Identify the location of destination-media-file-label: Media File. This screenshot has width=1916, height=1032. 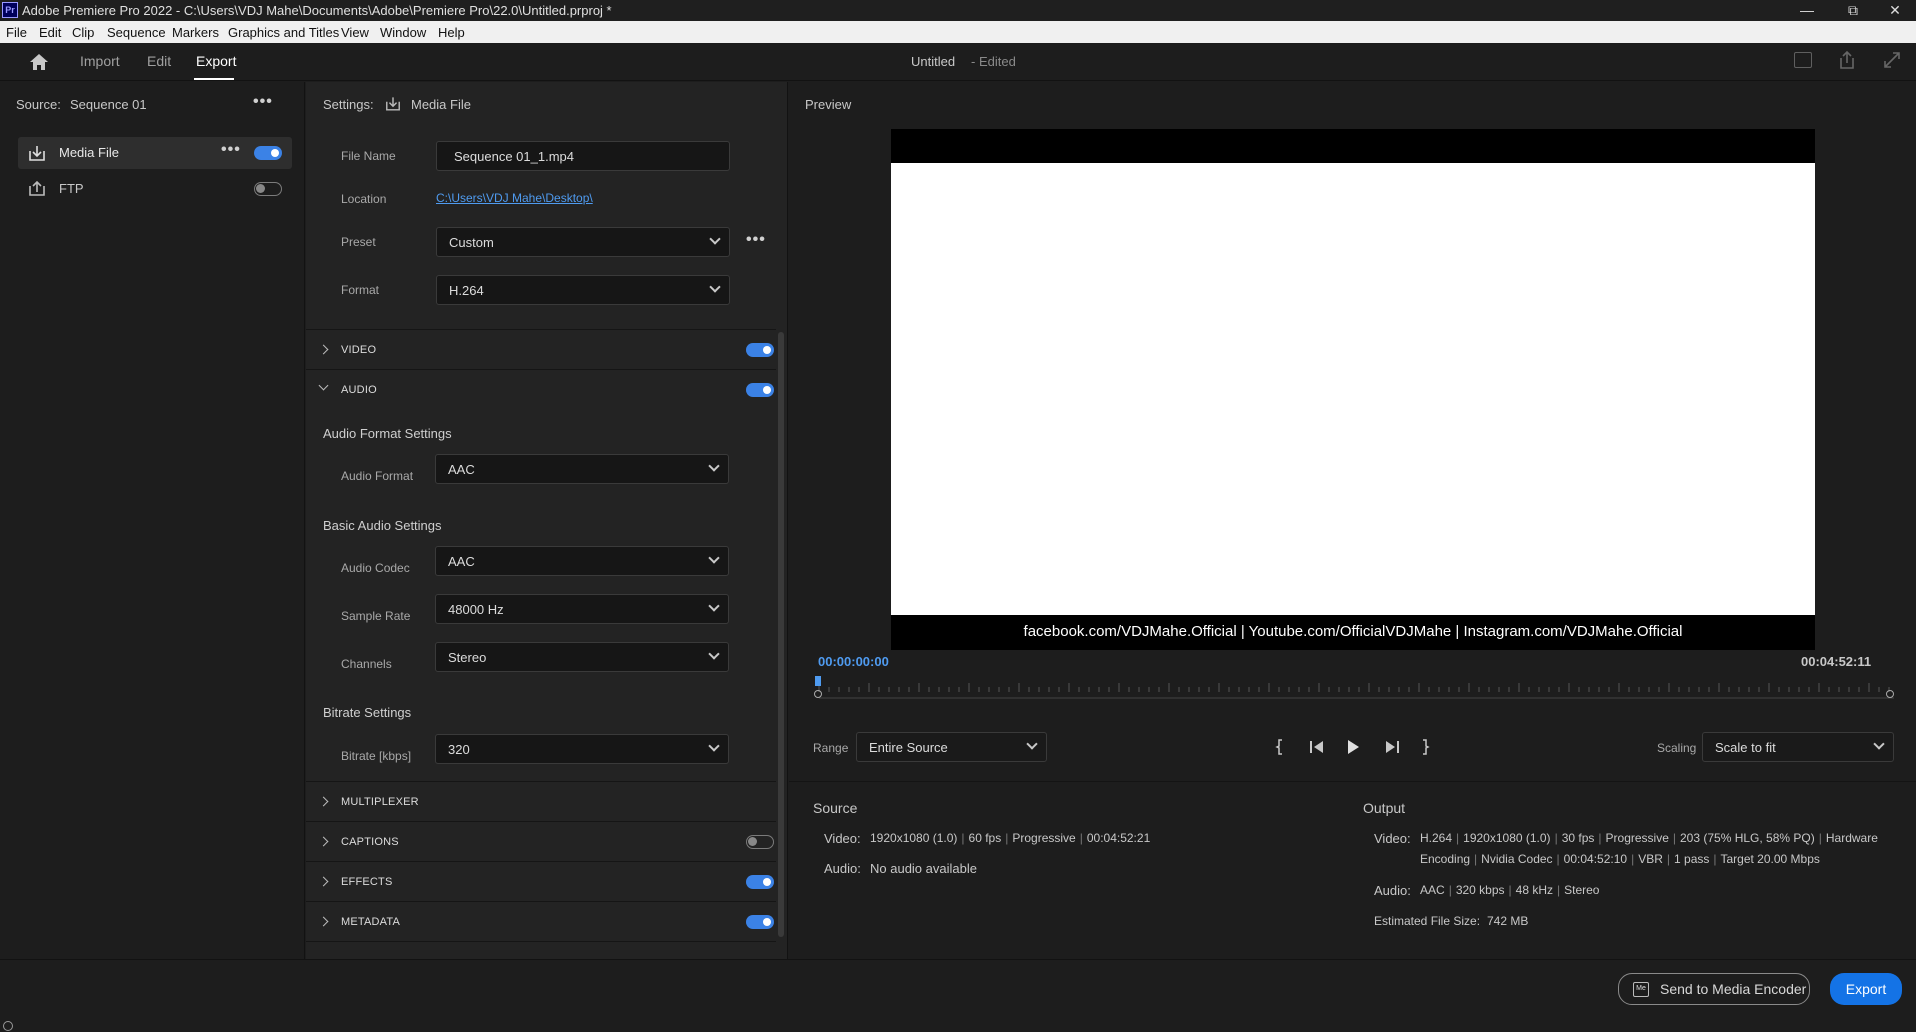
(89, 152).